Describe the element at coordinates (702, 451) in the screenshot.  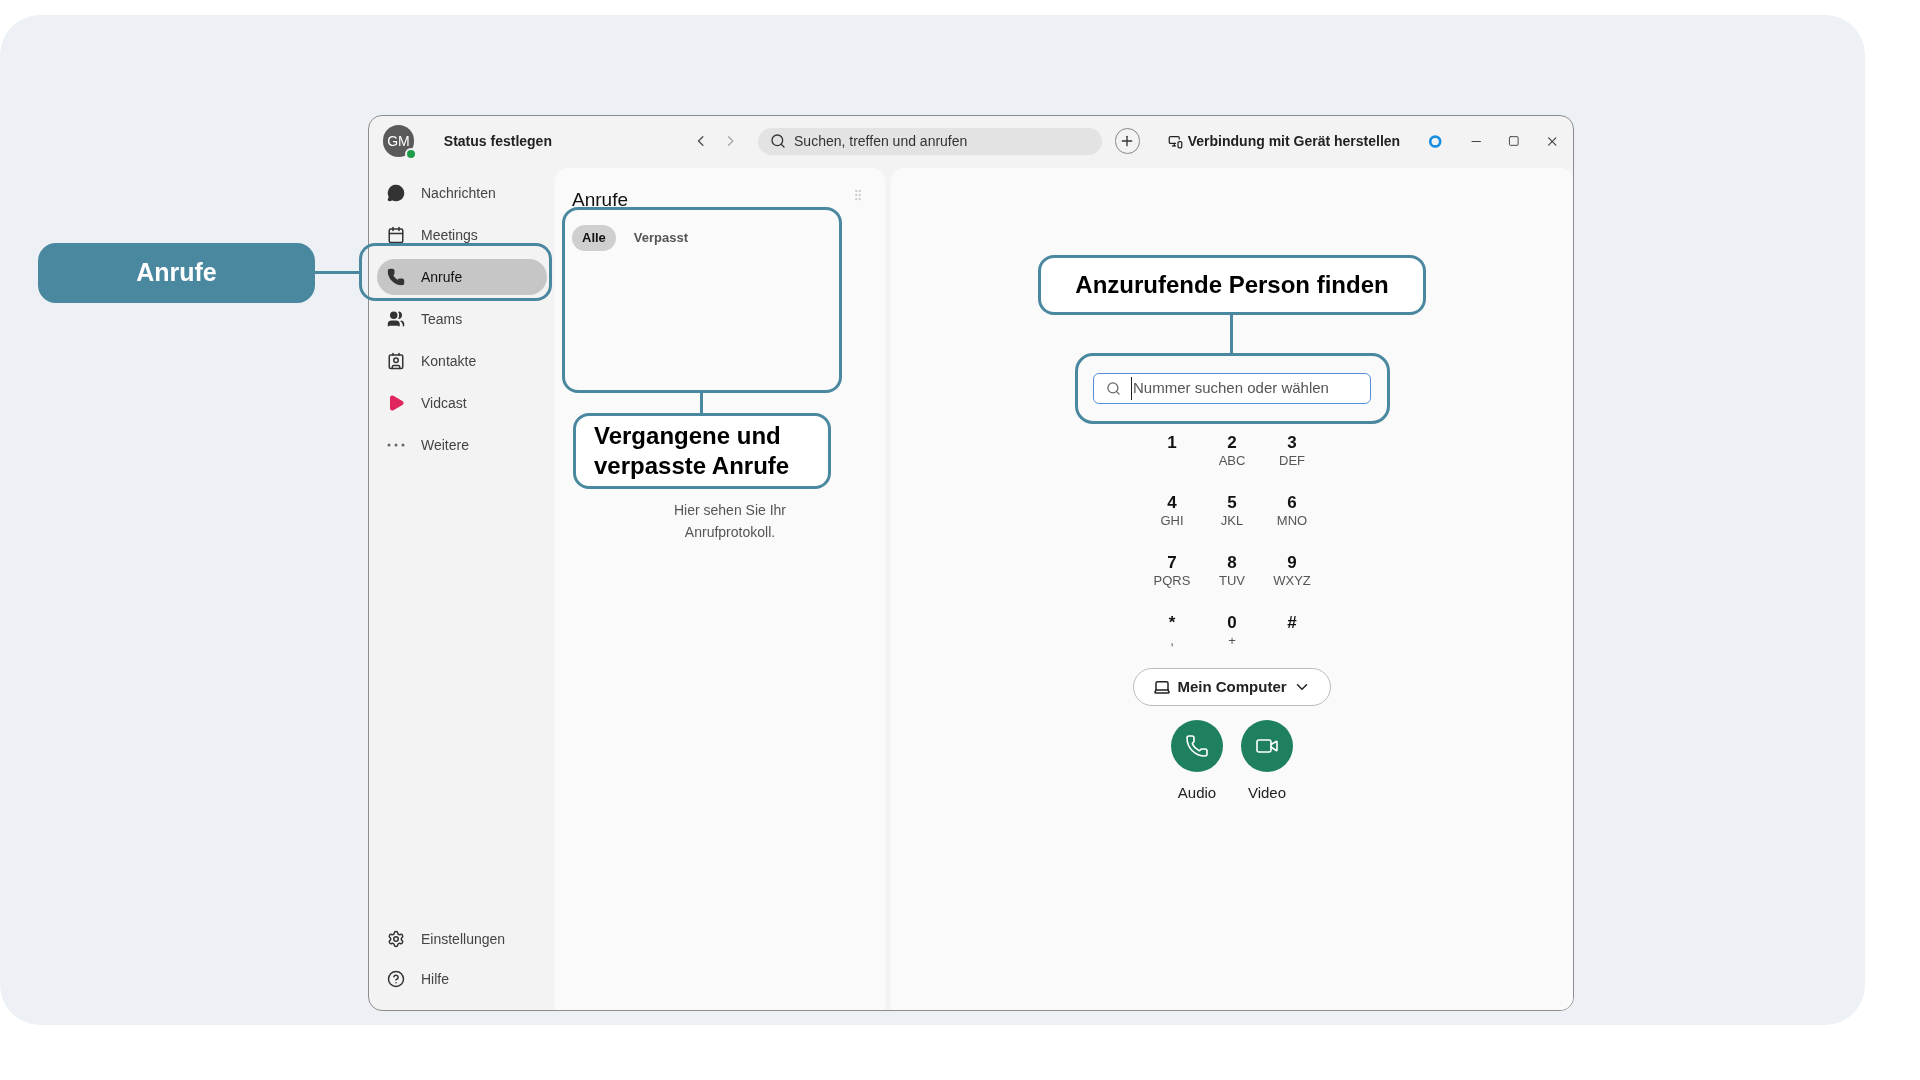
I see `callout-label: Vergangene und verpasste Anrufe` at that location.